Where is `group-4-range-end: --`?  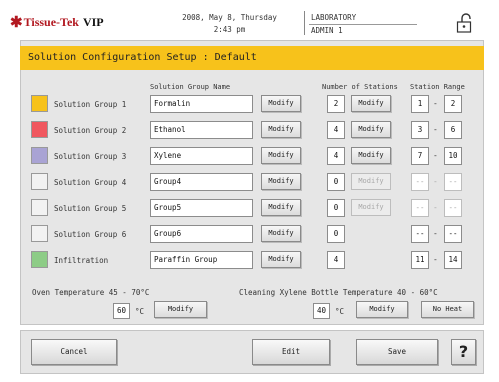 group-4-range-end: -- is located at coordinates (453, 182).